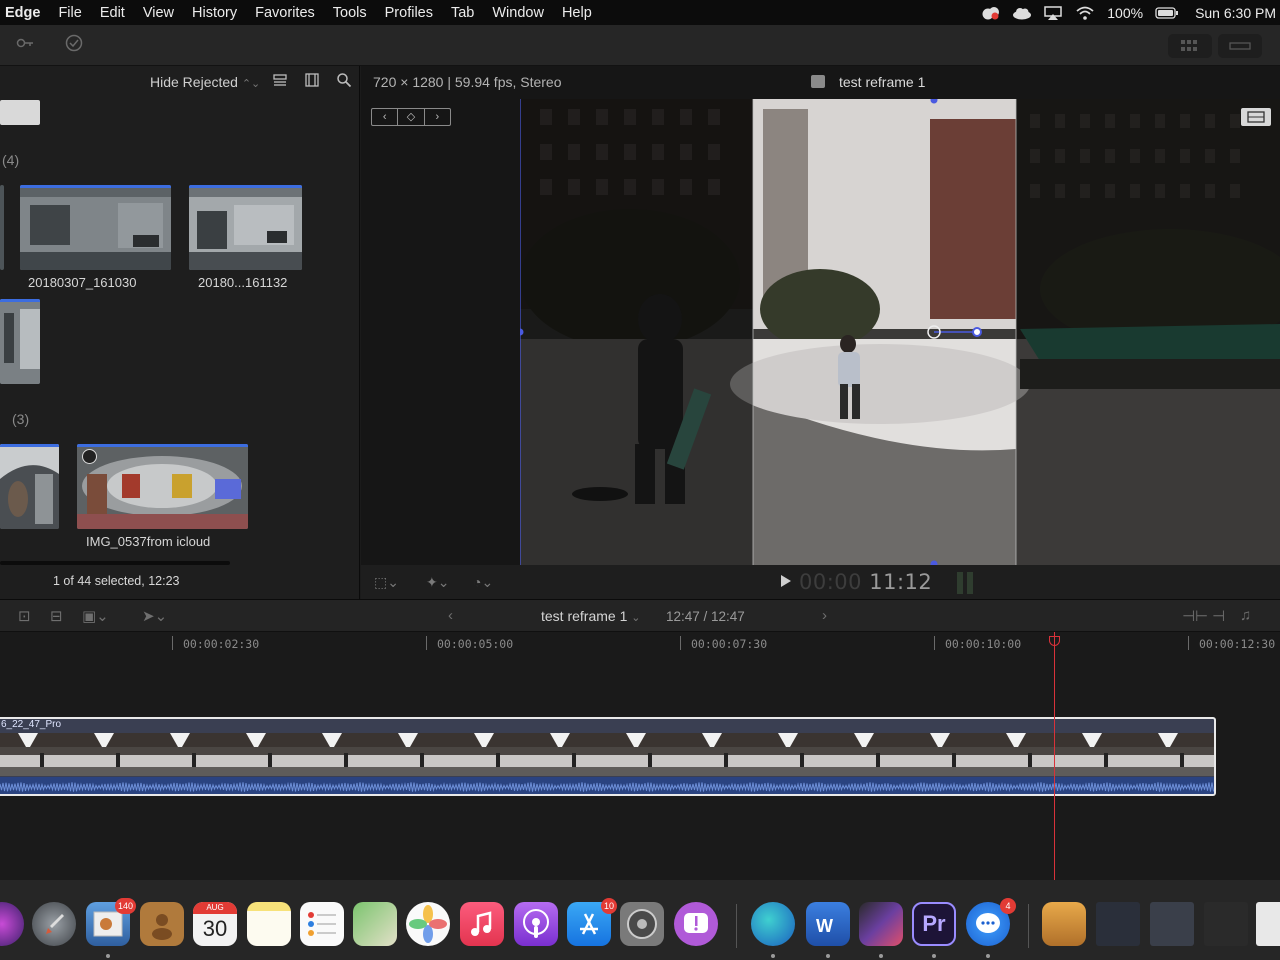 The width and height of the screenshot is (1280, 960). I want to click on clapper-icon, so click(818, 81).